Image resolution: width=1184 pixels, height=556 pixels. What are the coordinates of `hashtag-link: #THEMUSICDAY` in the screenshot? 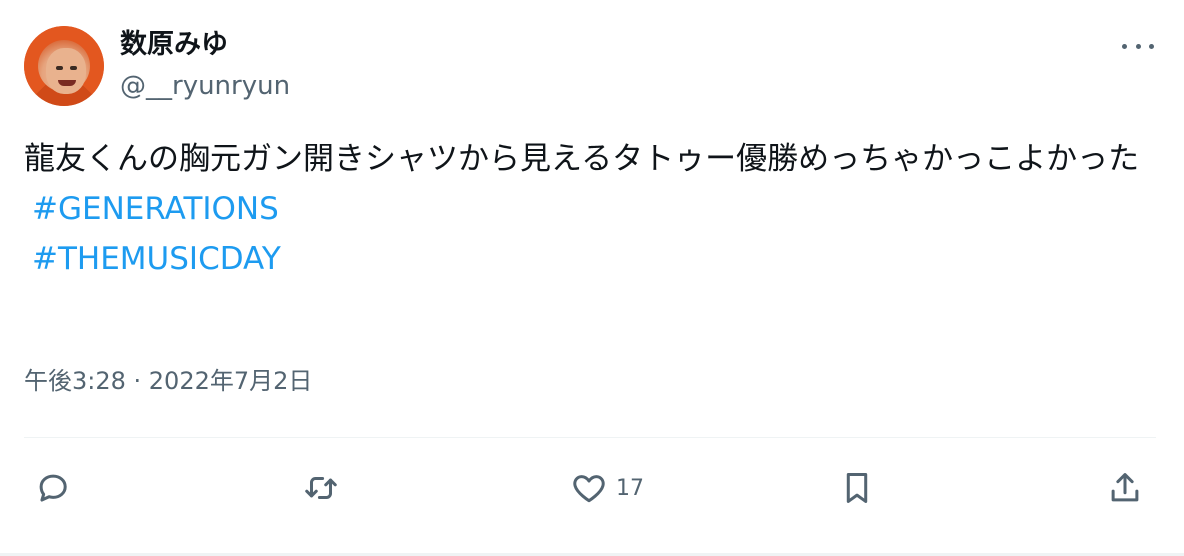 It's located at (594, 259).